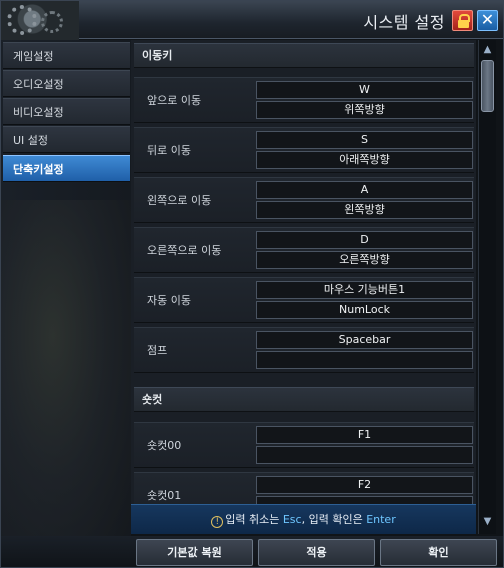 The image size is (504, 568). I want to click on primary-key-field: S, so click(364, 140).